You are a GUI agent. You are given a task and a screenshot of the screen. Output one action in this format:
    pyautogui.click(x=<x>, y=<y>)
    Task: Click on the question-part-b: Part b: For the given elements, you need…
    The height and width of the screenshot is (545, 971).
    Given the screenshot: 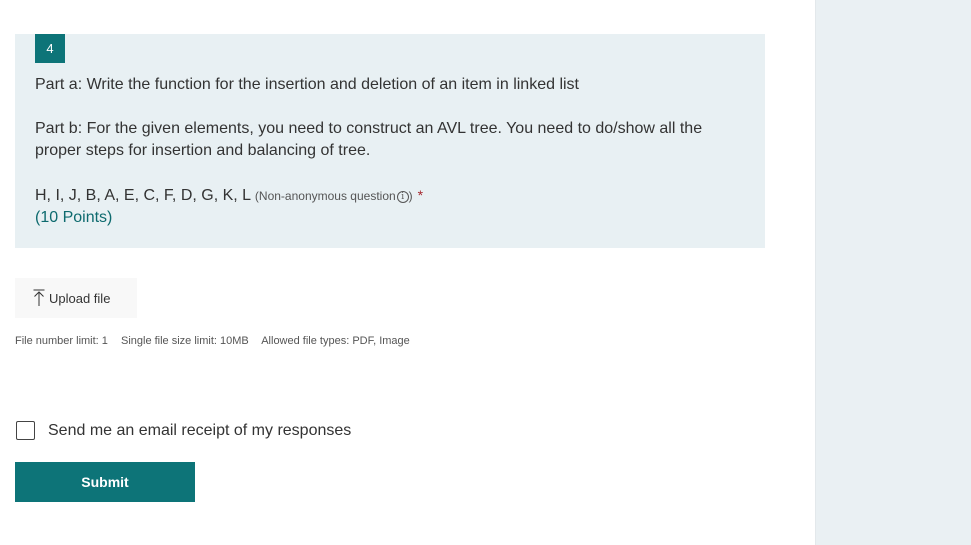 What is the action you would take?
    pyautogui.click(x=369, y=139)
    